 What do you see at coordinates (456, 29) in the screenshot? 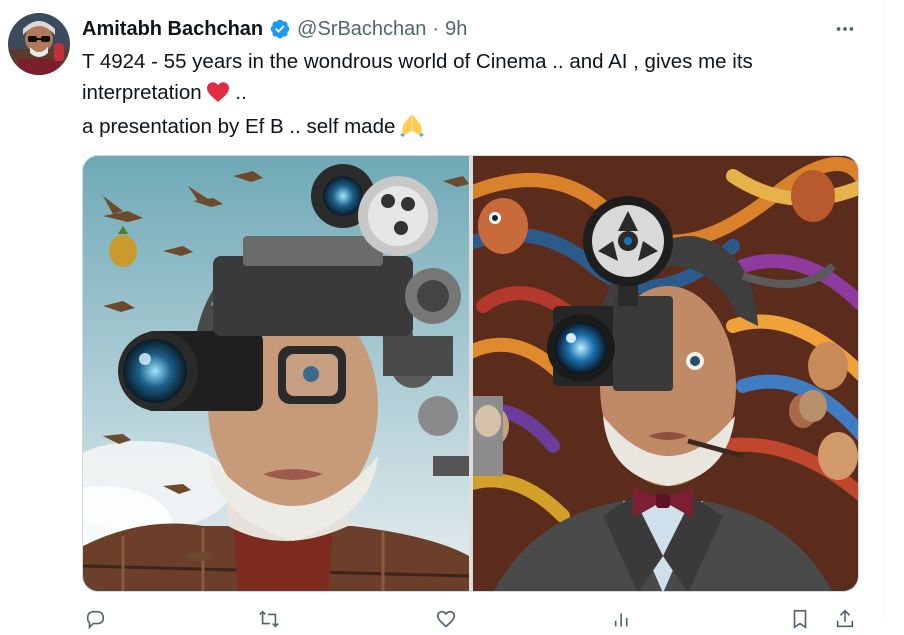
I see `timestamp: 9h` at bounding box center [456, 29].